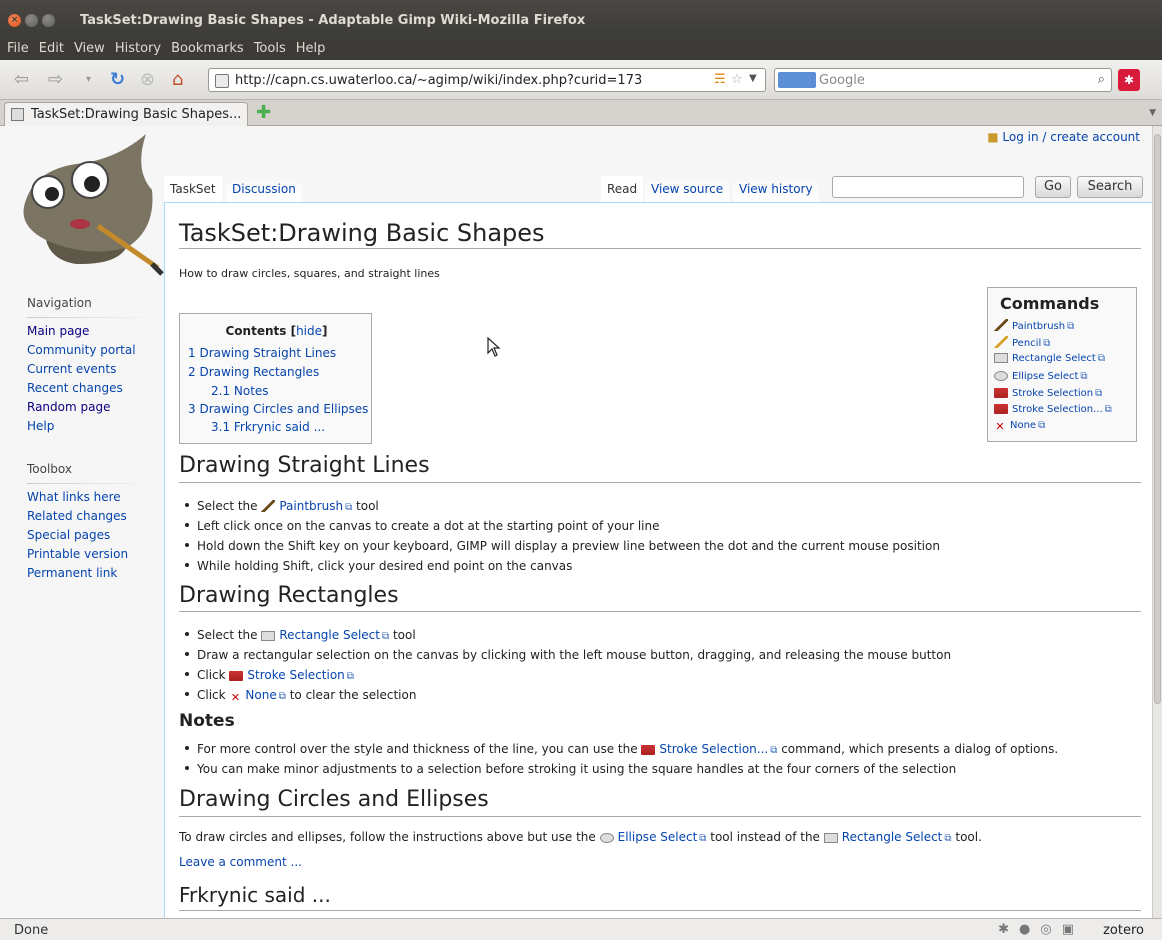  I want to click on search-placeholder: Google, so click(842, 80).